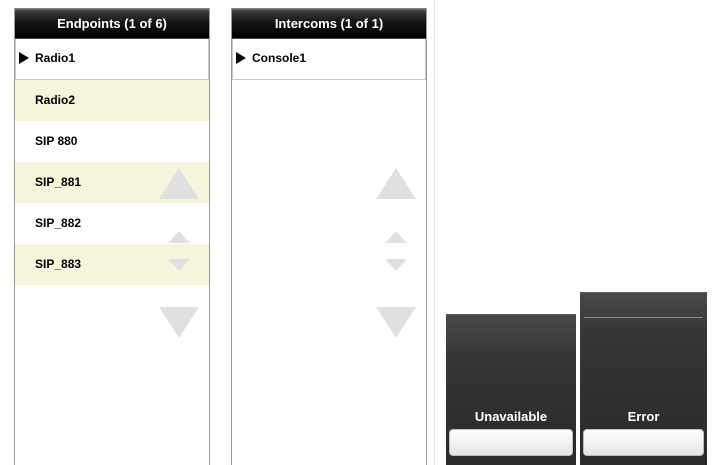 The image size is (712, 465). Describe the element at coordinates (396, 183) in the screenshot. I see `intercoms-page-up-icon` at that location.